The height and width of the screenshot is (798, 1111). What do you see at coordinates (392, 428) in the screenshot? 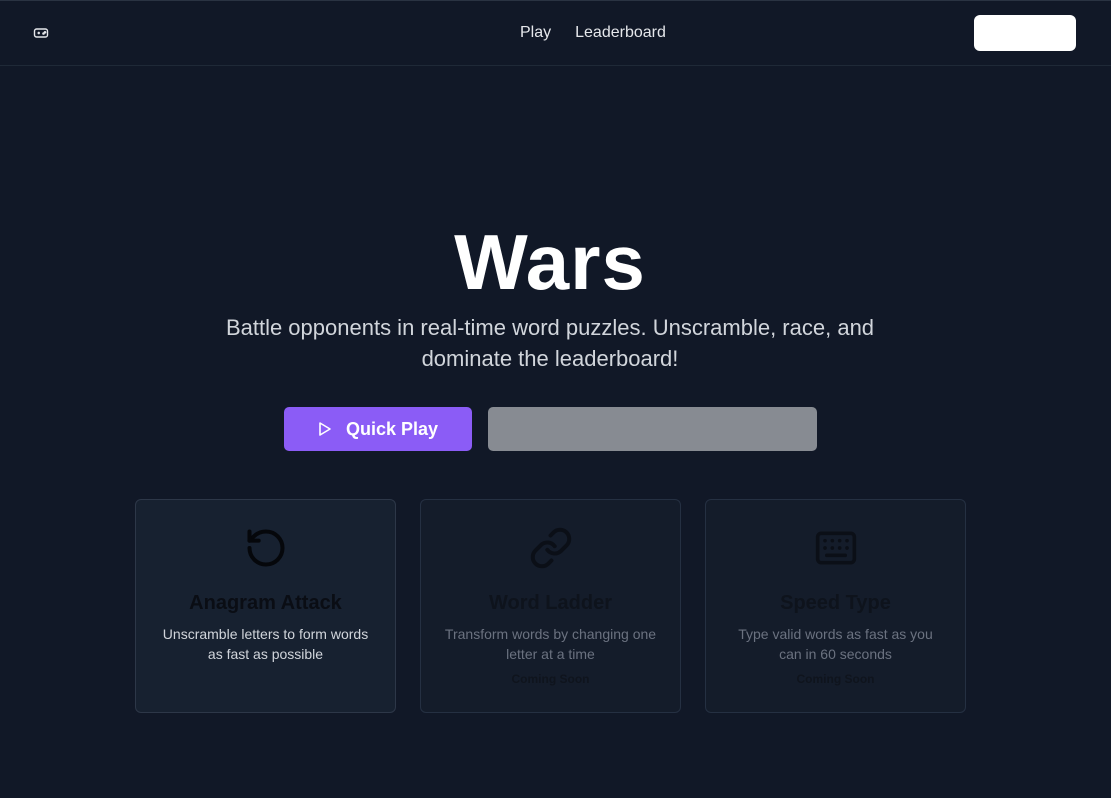
I see `quick-play-label: Quick Play` at bounding box center [392, 428].